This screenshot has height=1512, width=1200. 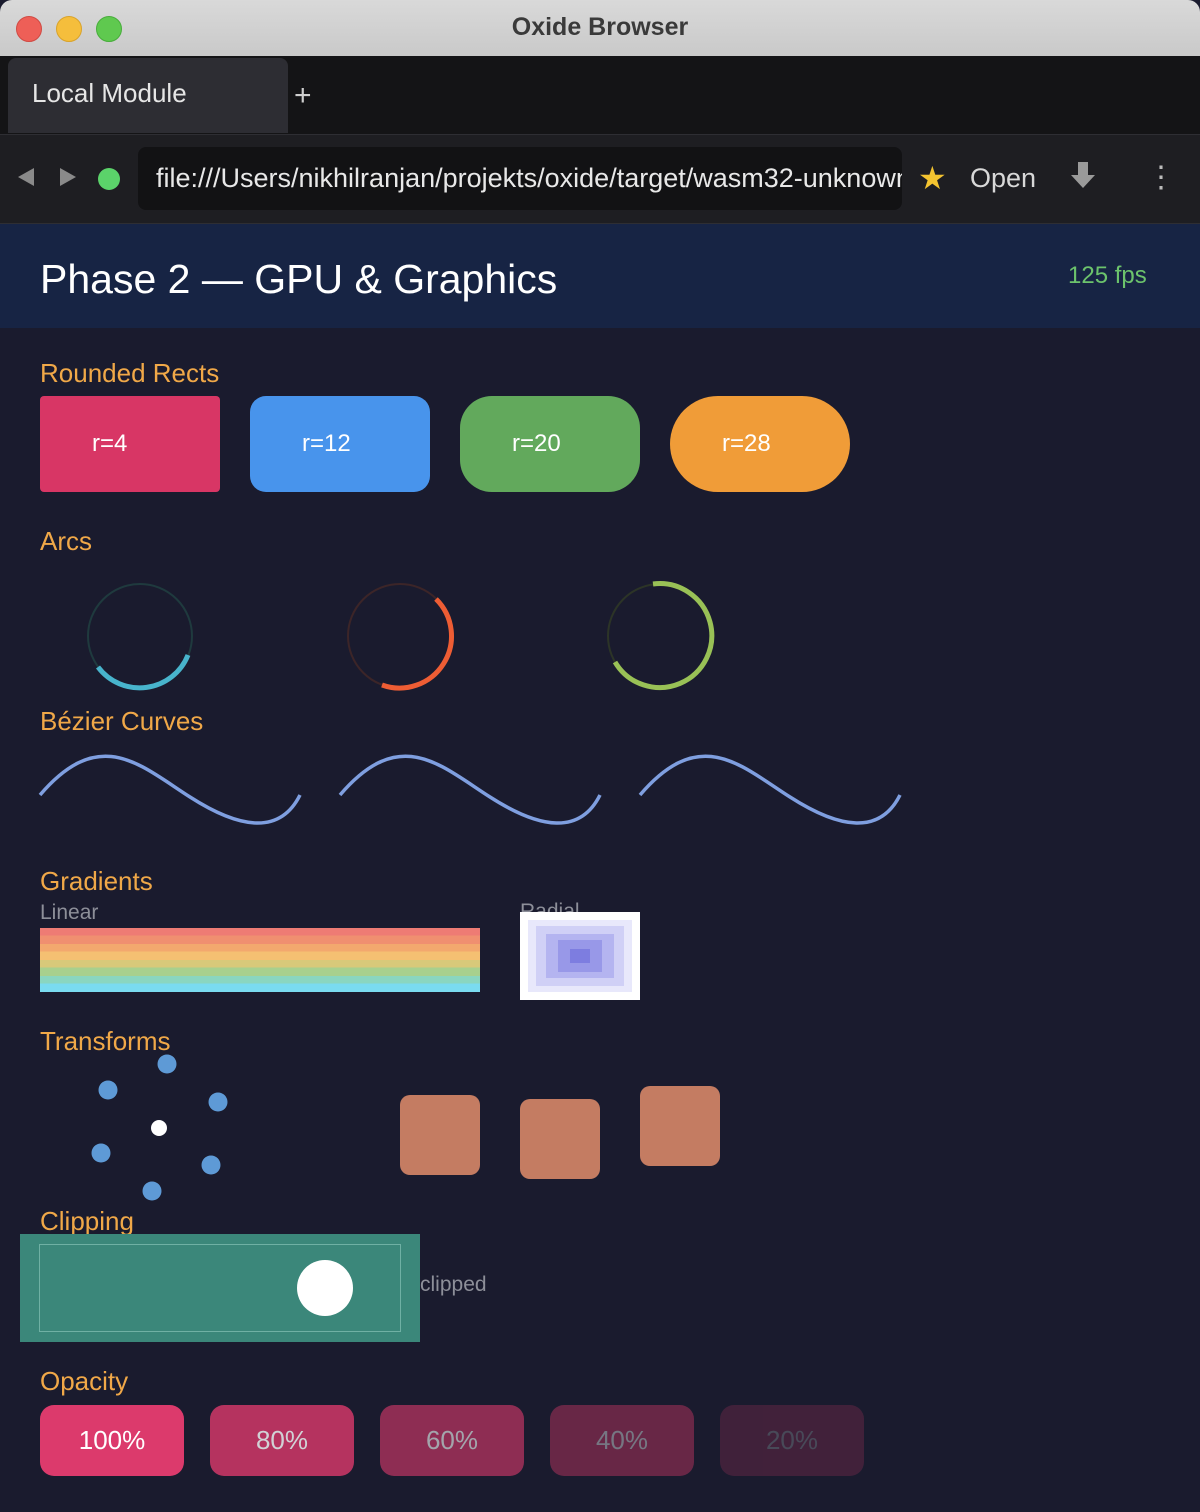 I want to click on bezier-canvas, so click(x=470, y=789).